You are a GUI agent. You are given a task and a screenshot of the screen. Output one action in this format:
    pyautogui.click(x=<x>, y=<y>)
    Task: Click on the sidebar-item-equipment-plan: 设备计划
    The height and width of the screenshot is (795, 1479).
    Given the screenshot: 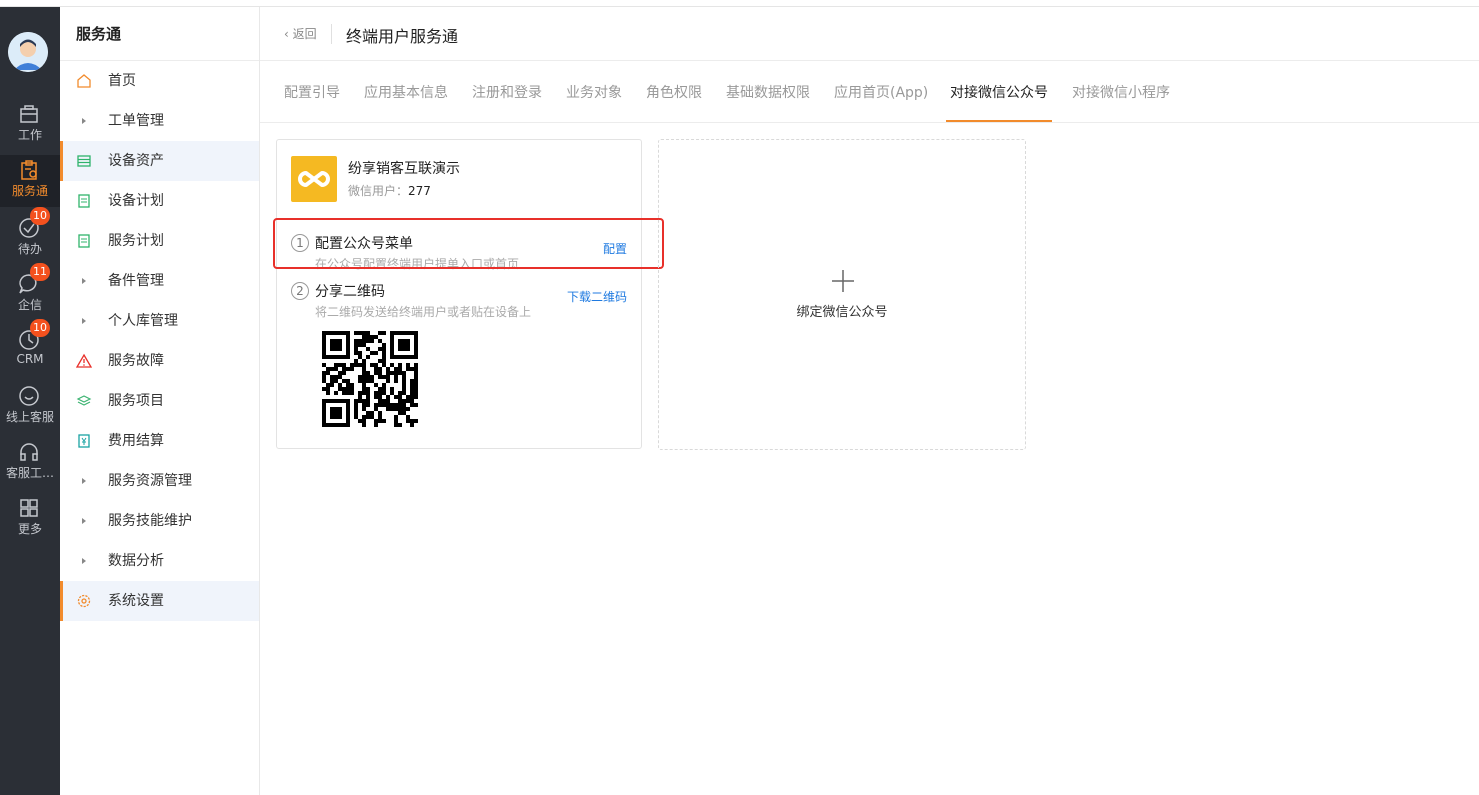 What is the action you would take?
    pyautogui.click(x=159, y=201)
    